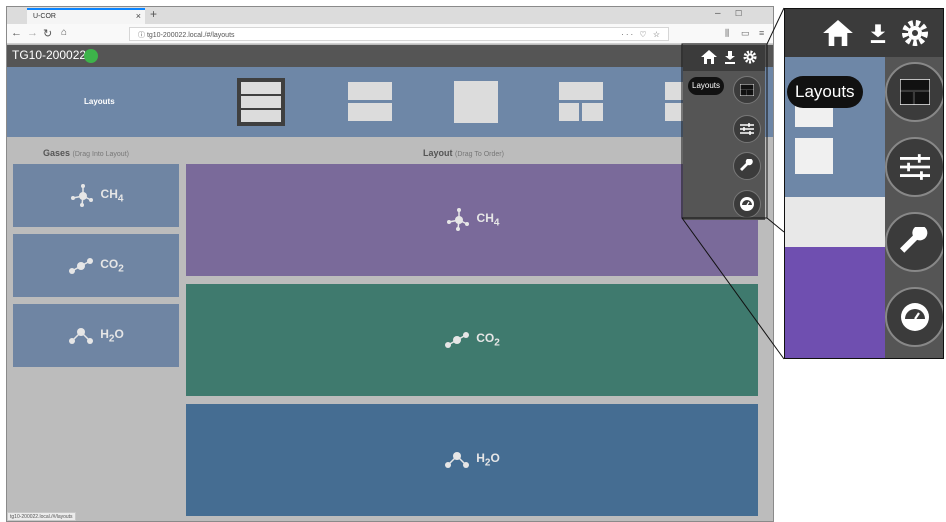  I want to click on reload-icon: ↻, so click(47, 33).